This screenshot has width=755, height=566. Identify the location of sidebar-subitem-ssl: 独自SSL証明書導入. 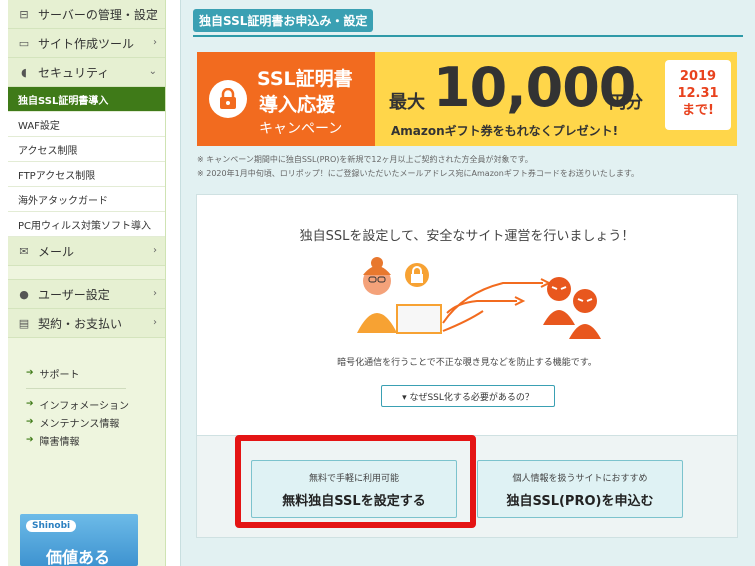
(86, 99).